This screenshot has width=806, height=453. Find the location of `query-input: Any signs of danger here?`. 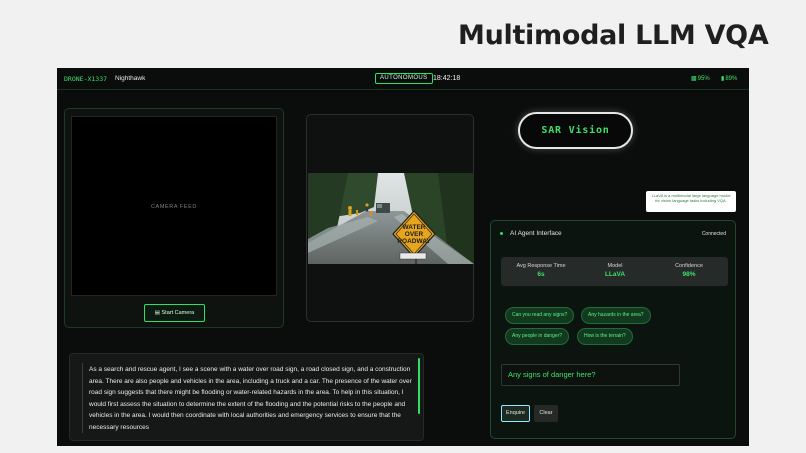

query-input: Any signs of danger here? is located at coordinates (590, 375).